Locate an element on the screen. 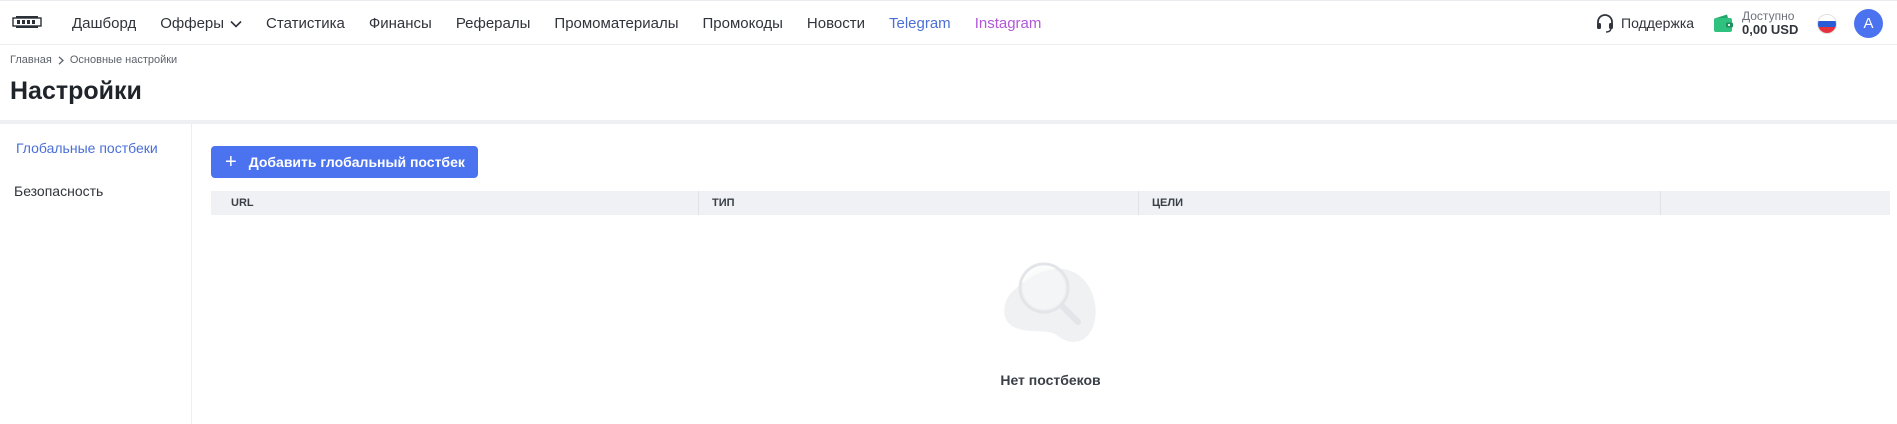  page-title: Настройки is located at coordinates (76, 91).